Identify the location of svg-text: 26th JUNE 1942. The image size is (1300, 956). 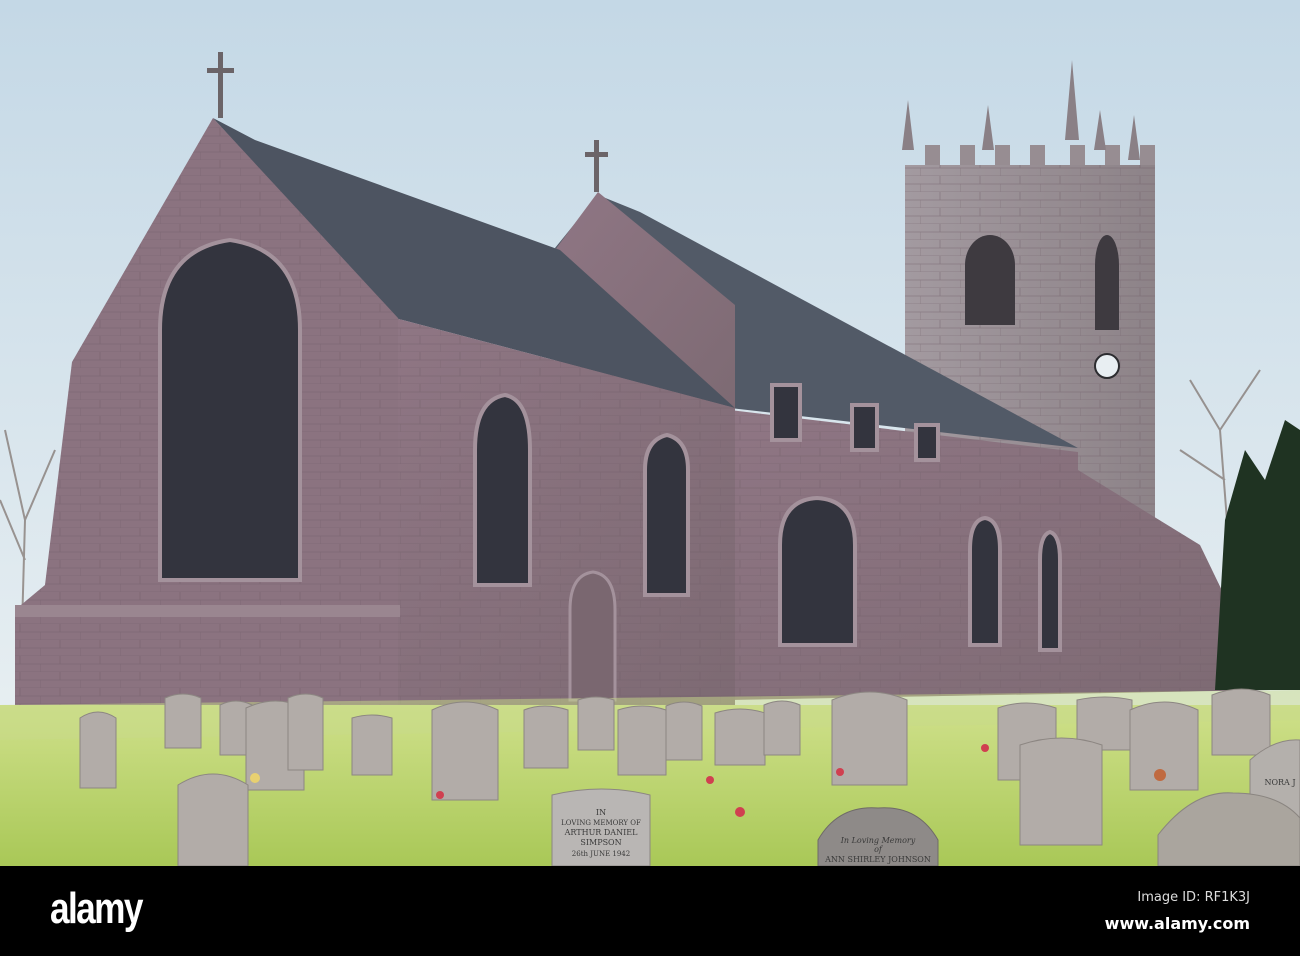
(601, 854).